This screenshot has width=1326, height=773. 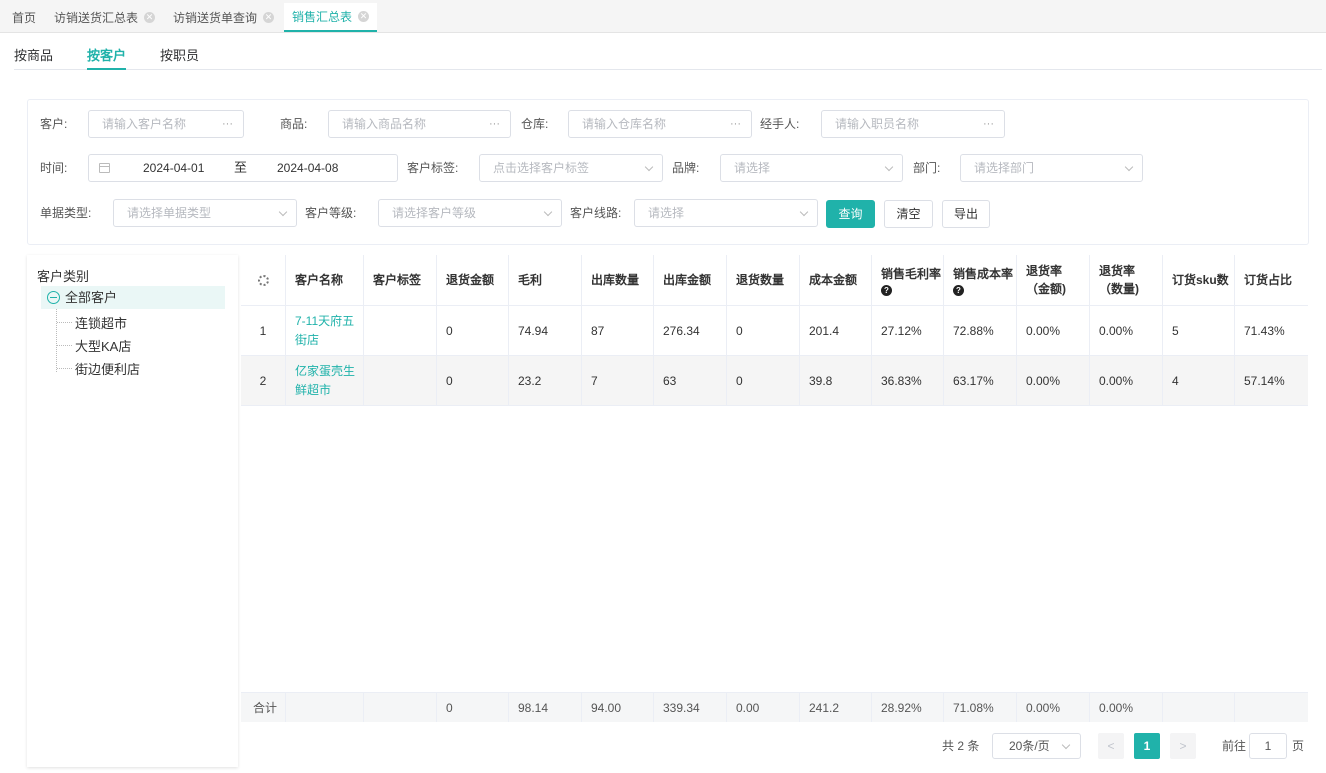 What do you see at coordinates (980, 330) in the screenshot?
I see `cost-rate-cell: 72.88%` at bounding box center [980, 330].